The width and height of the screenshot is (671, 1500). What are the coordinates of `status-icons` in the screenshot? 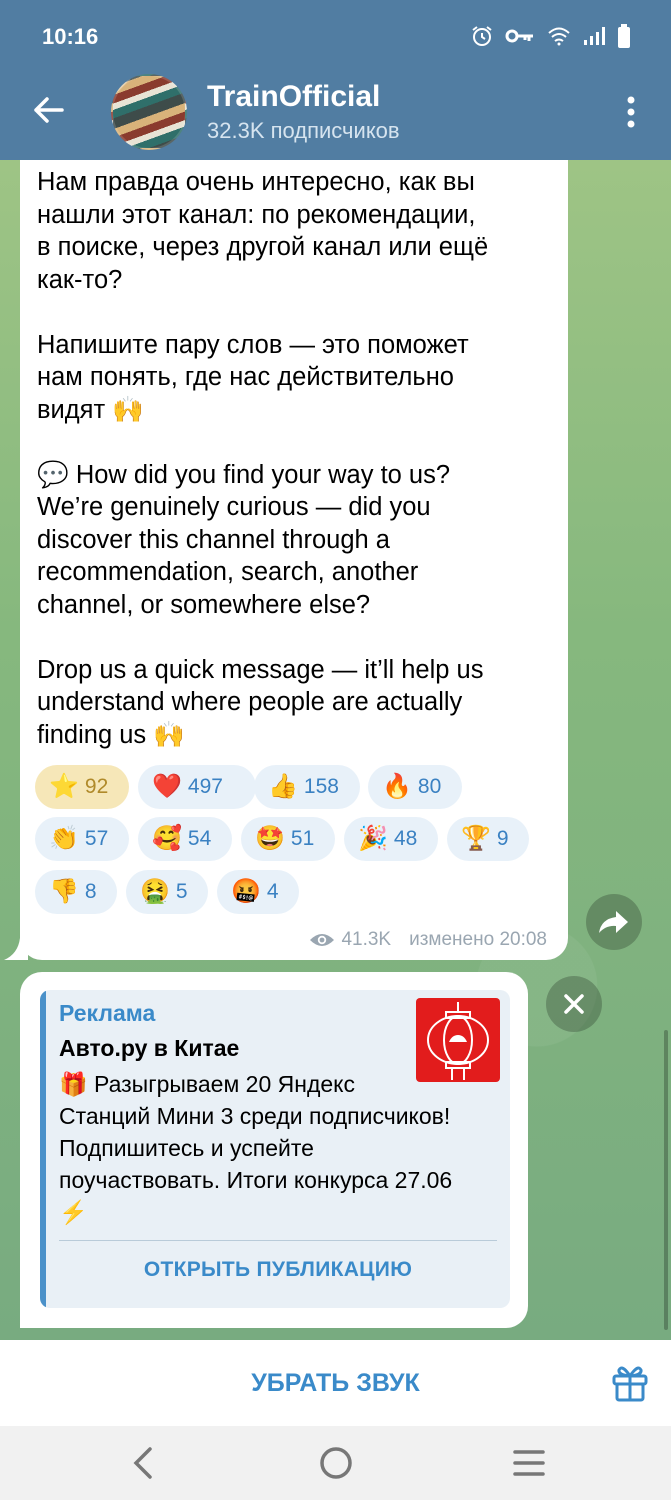 It's located at (551, 36).